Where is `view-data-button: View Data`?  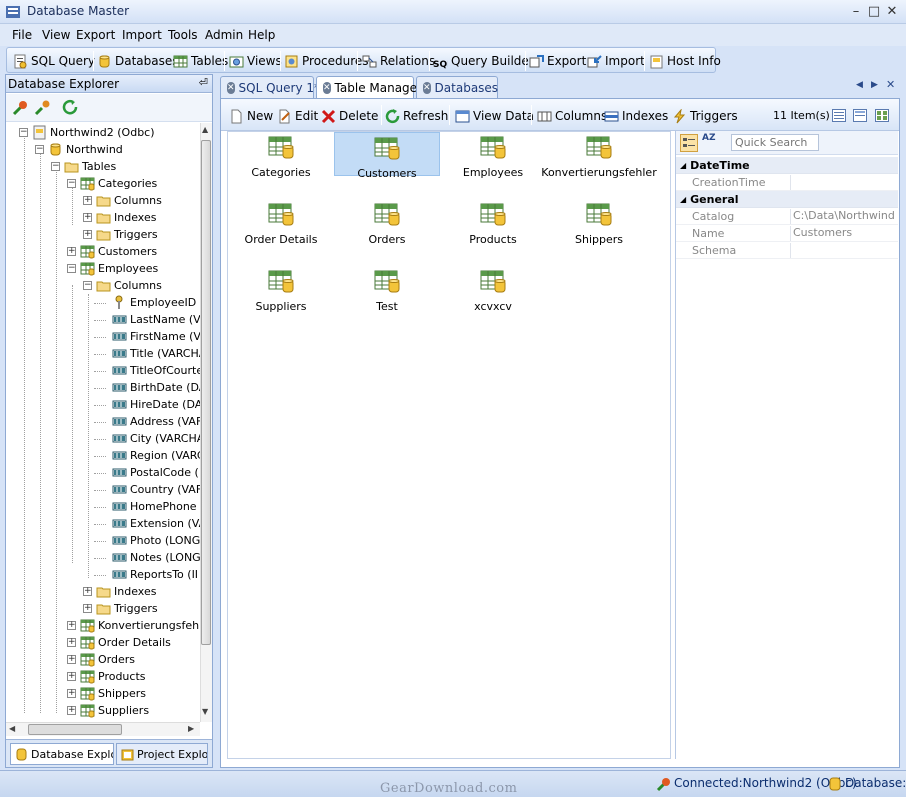 view-data-button: View Data is located at coordinates (494, 116).